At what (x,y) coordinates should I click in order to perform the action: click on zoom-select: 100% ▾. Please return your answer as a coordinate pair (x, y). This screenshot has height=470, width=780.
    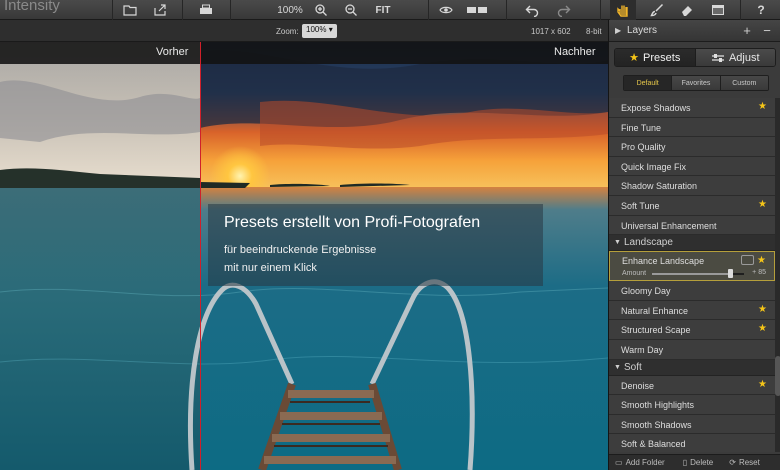
    Looking at the image, I should click on (319, 31).